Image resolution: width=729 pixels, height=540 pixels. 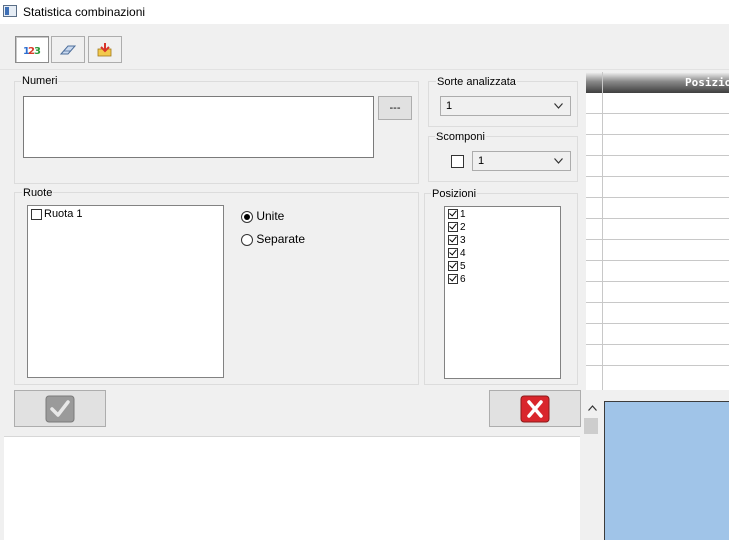 What do you see at coordinates (125, 291) in the screenshot?
I see `ruote-list: Ruota 1` at bounding box center [125, 291].